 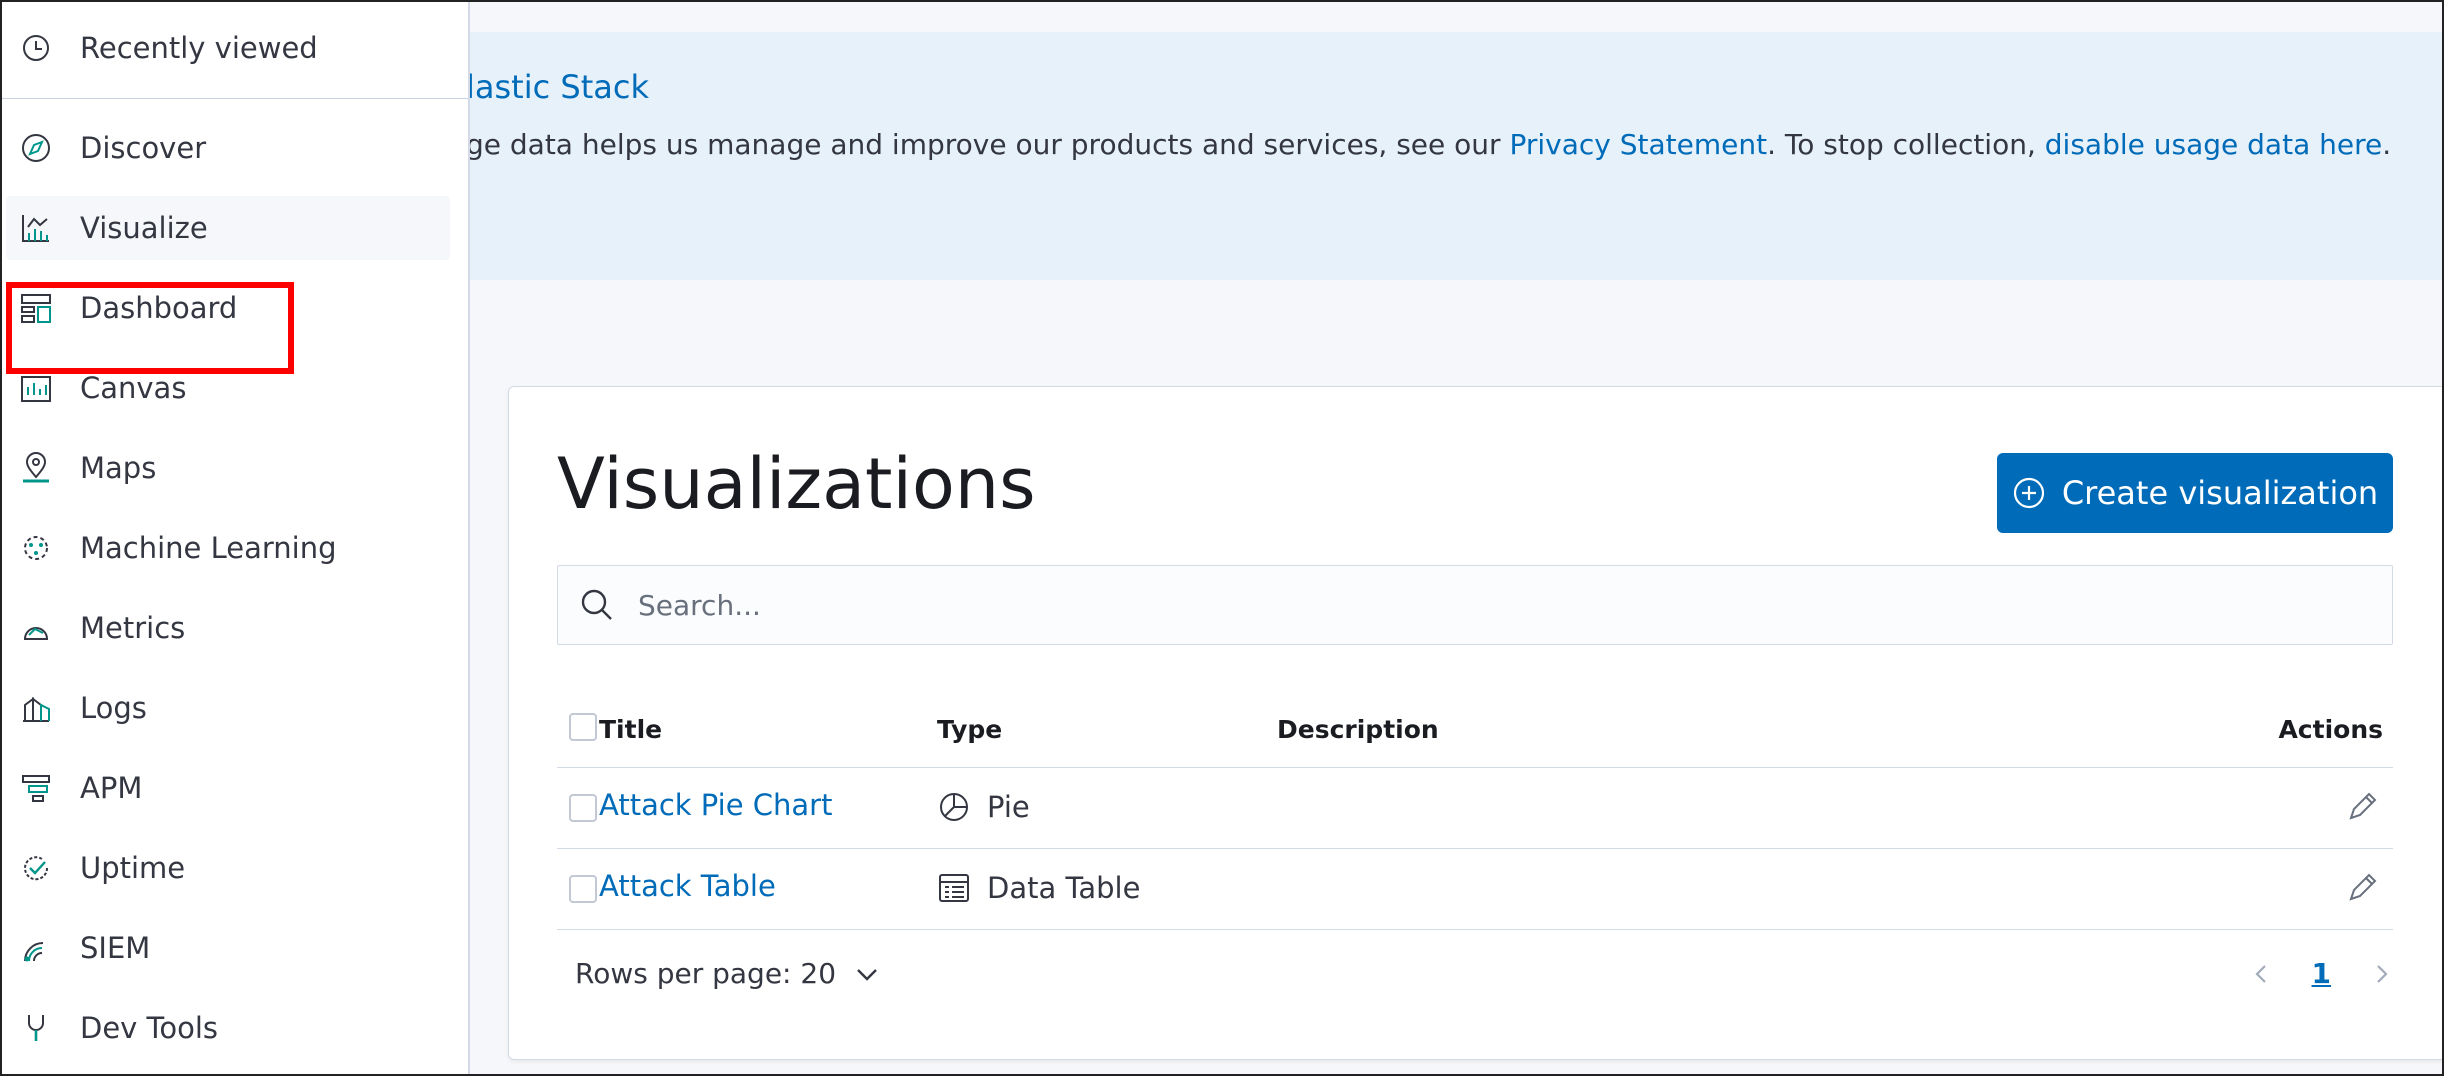 What do you see at coordinates (2213, 144) in the screenshot?
I see `disable-usage-data-link: disable usage data here` at bounding box center [2213, 144].